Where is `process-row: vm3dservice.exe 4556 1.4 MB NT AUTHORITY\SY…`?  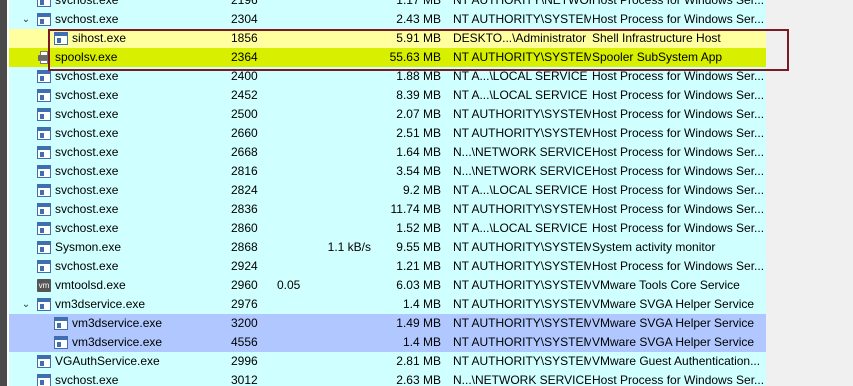
process-row: vm3dservice.exe 4556 1.4 MB NT AUTHORITY\SY… is located at coordinates (387, 342).